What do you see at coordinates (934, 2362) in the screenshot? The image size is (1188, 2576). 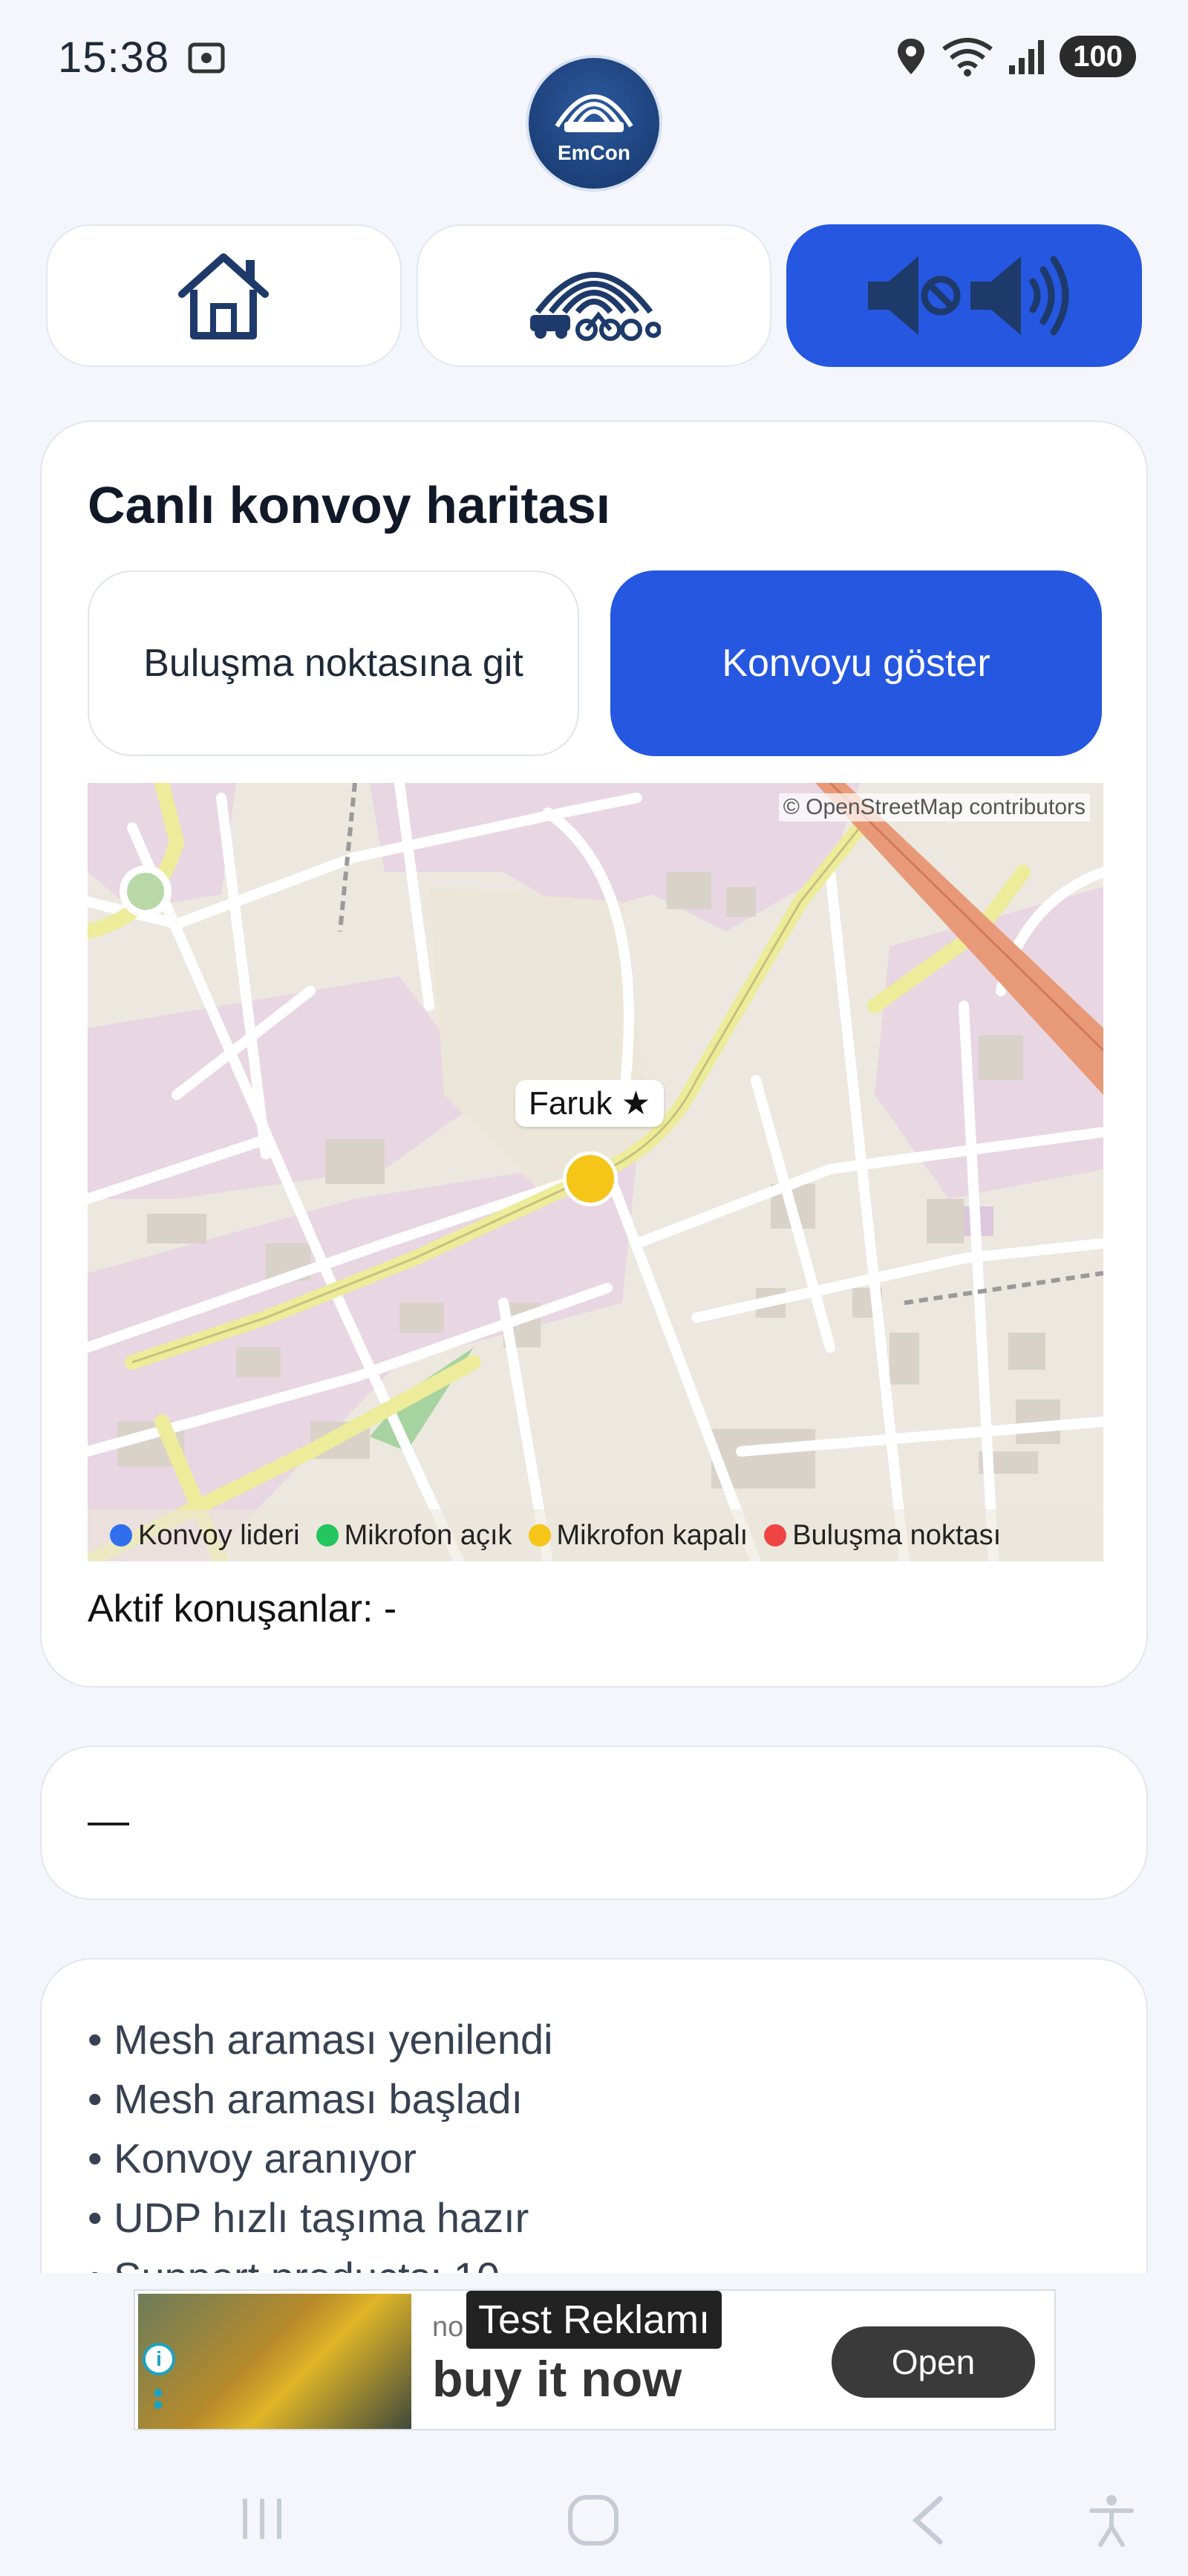 I see `ad-open-button: Open` at bounding box center [934, 2362].